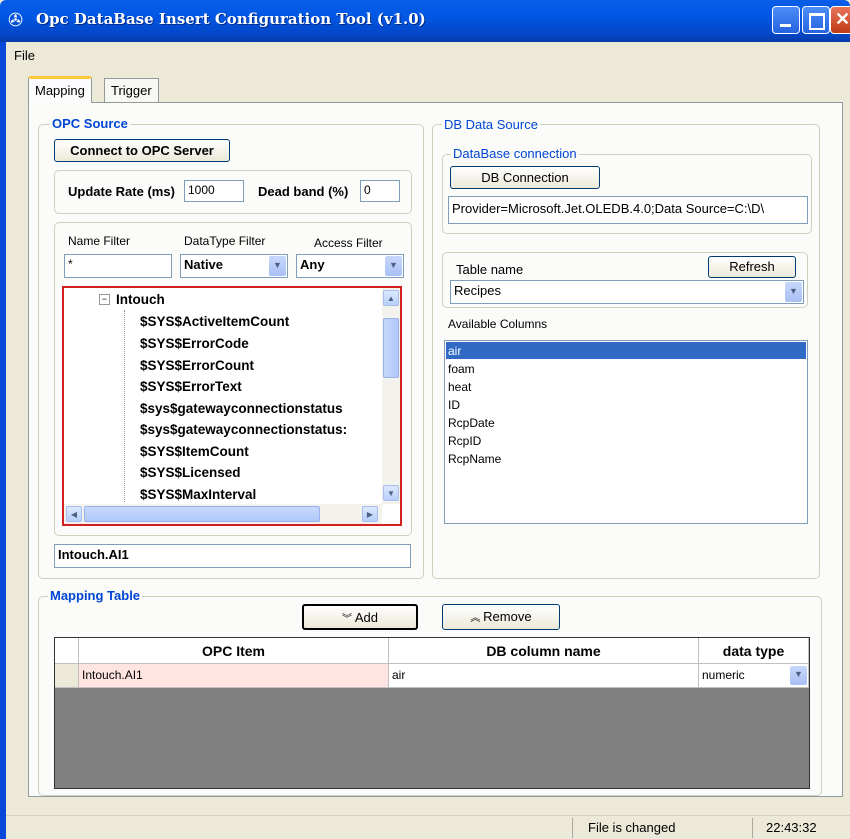 This screenshot has width=850, height=839. I want to click on db-connection-button: DB Connection, so click(525, 177).